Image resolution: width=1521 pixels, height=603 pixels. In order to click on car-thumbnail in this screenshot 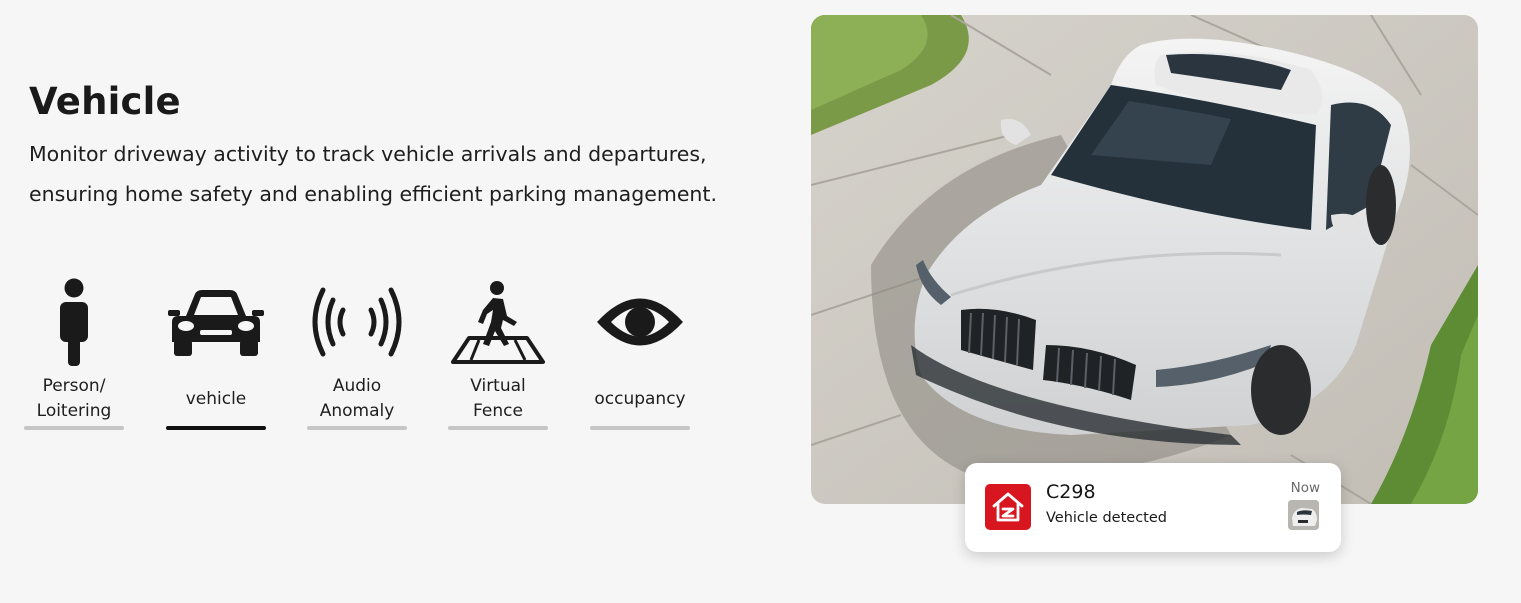, I will do `click(1303, 515)`.